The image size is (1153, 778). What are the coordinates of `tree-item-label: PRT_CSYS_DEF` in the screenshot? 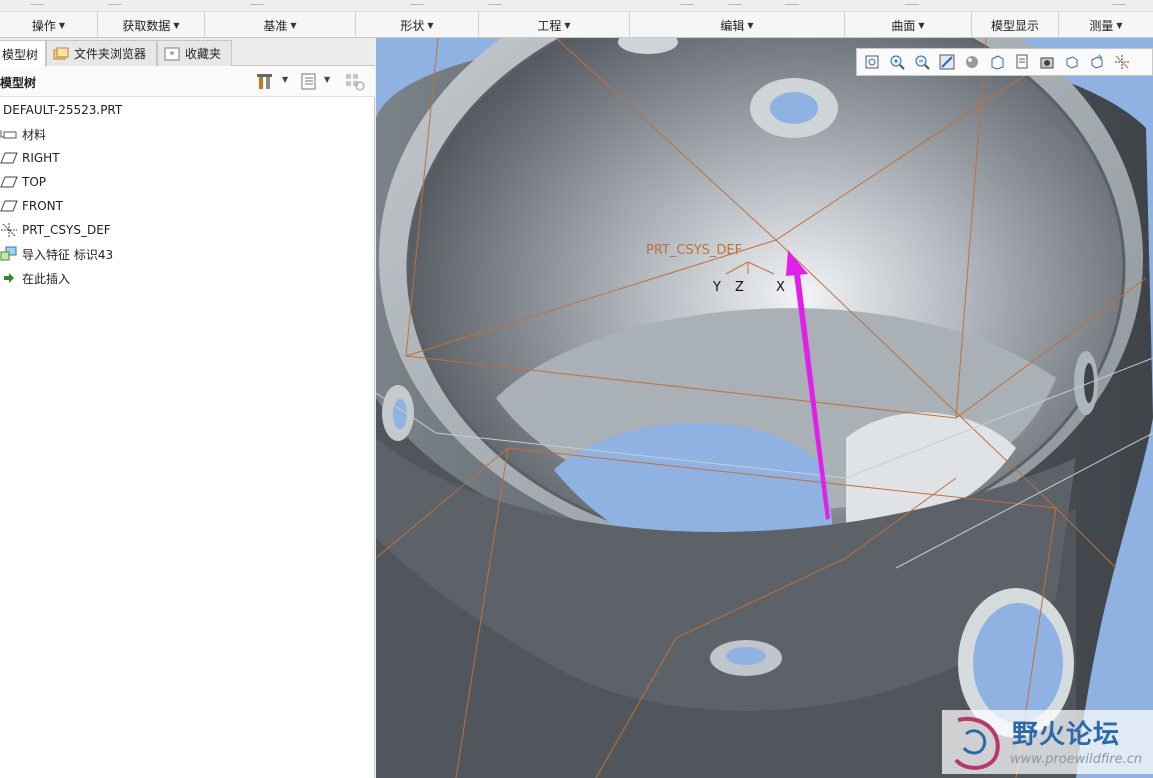 It's located at (66, 230).